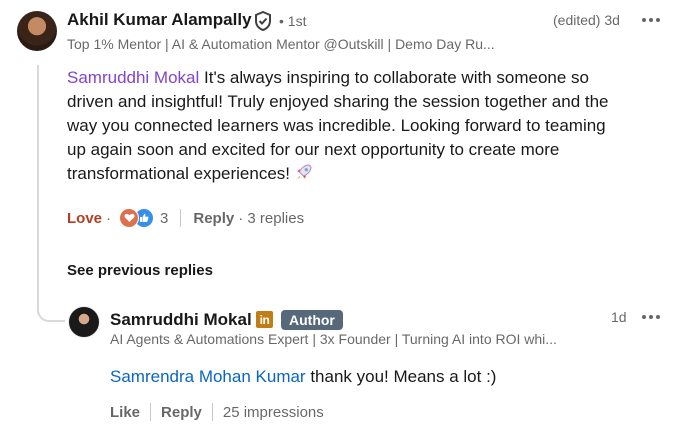 Image resolution: width=686 pixels, height=432 pixels. What do you see at coordinates (208, 376) in the screenshot?
I see `mention-link: Samrendra Mohan Kumar` at bounding box center [208, 376].